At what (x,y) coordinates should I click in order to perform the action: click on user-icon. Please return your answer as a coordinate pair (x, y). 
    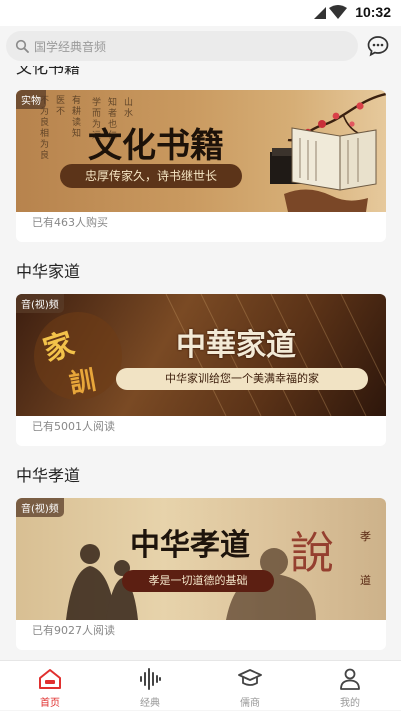
    Looking at the image, I should click on (350, 679).